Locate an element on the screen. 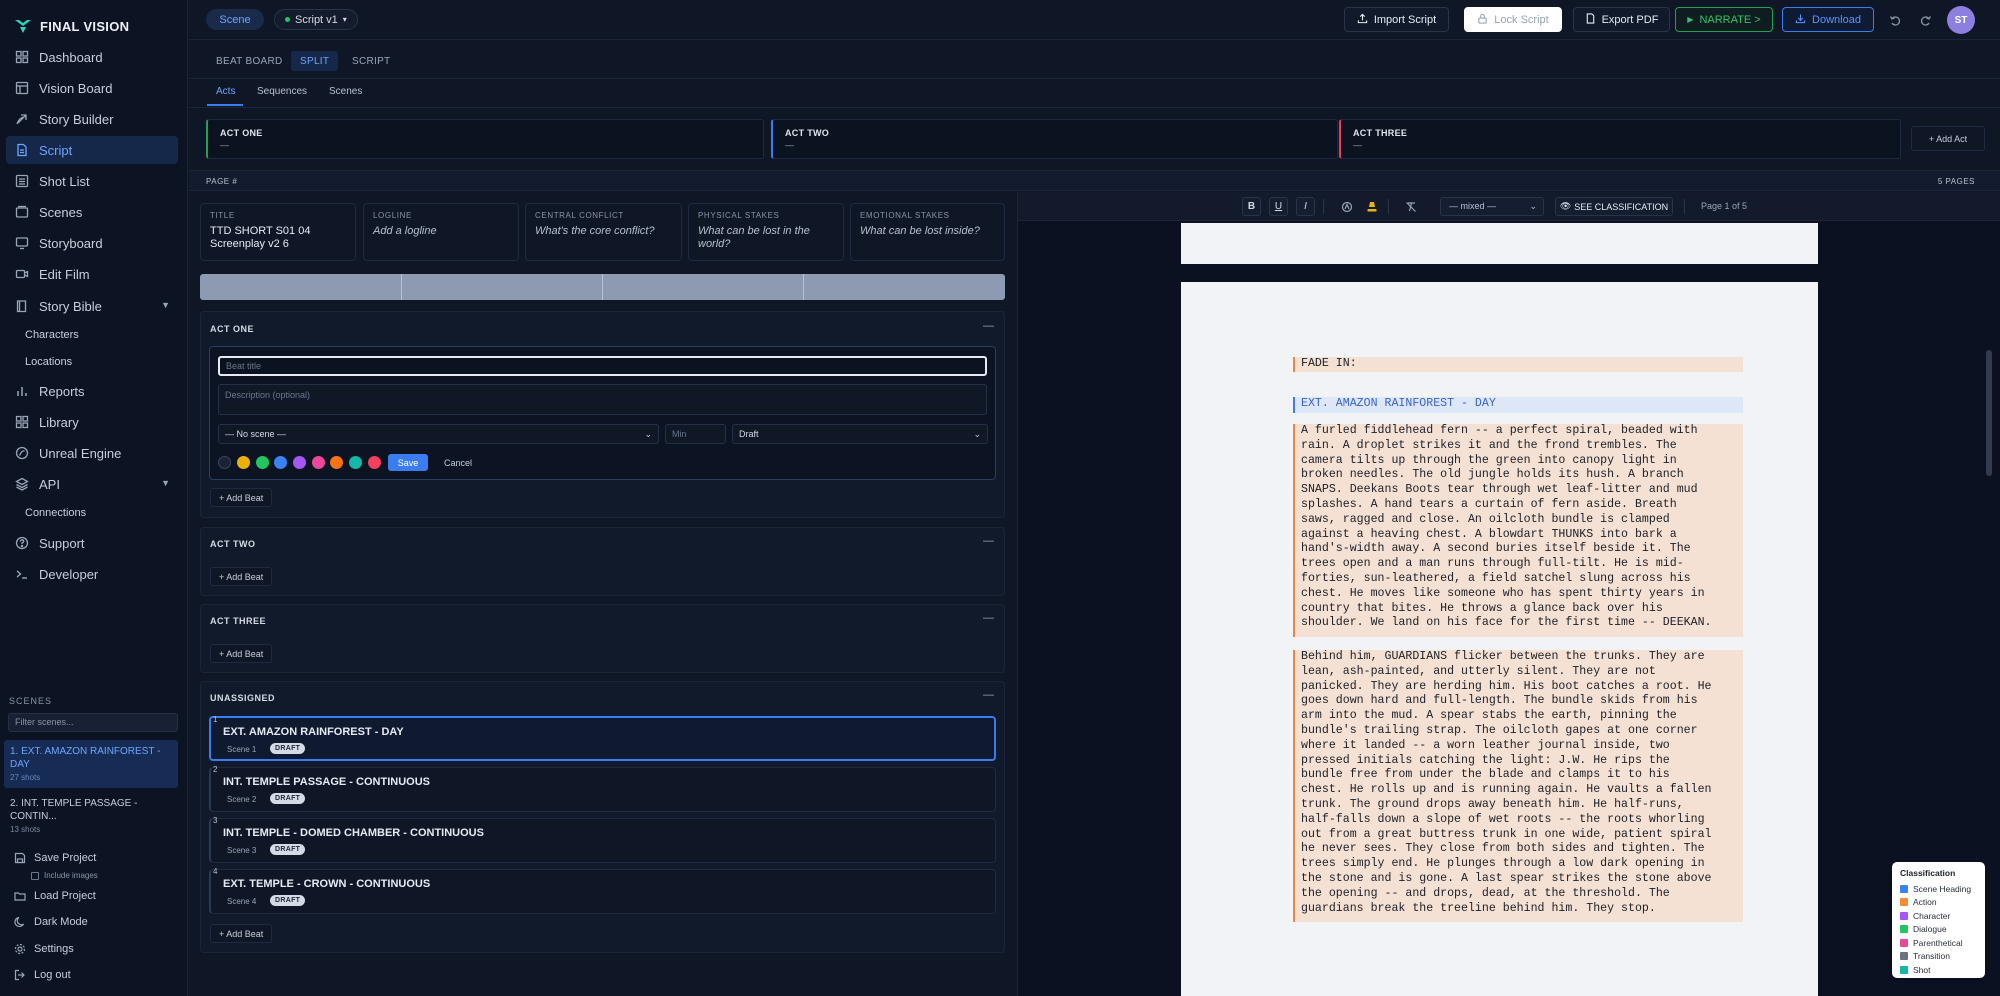  nav-connections: Connections is located at coordinates (55, 513).